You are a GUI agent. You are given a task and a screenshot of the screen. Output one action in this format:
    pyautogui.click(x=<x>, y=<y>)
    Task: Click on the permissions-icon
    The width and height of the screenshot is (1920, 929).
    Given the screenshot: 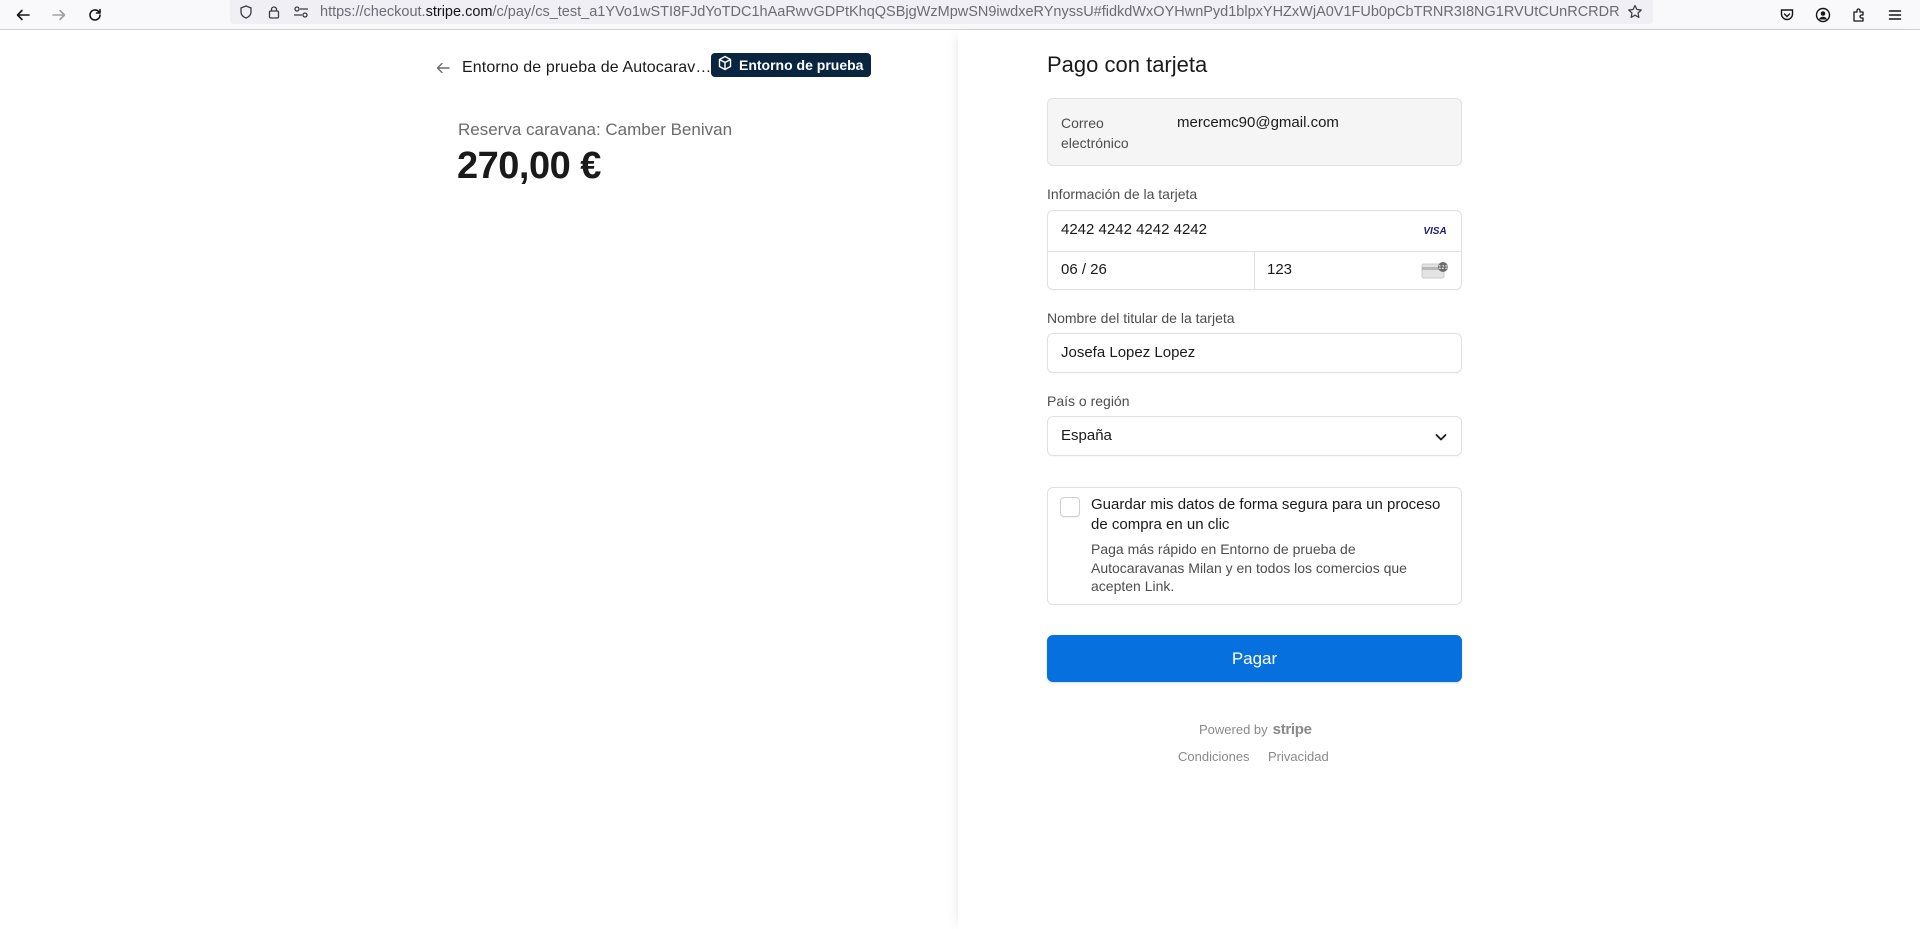 What is the action you would take?
    pyautogui.click(x=301, y=12)
    